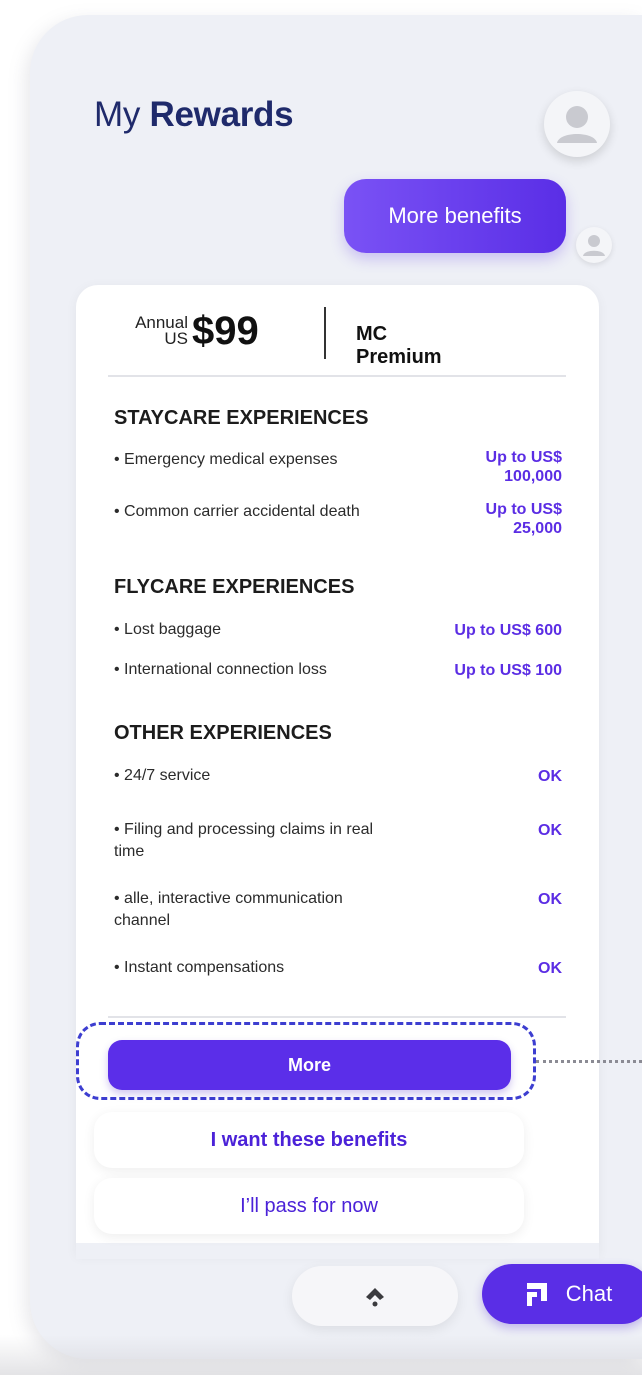 This screenshot has height=1375, width=642. What do you see at coordinates (321, 1355) in the screenshot?
I see `bottom-shadow` at bounding box center [321, 1355].